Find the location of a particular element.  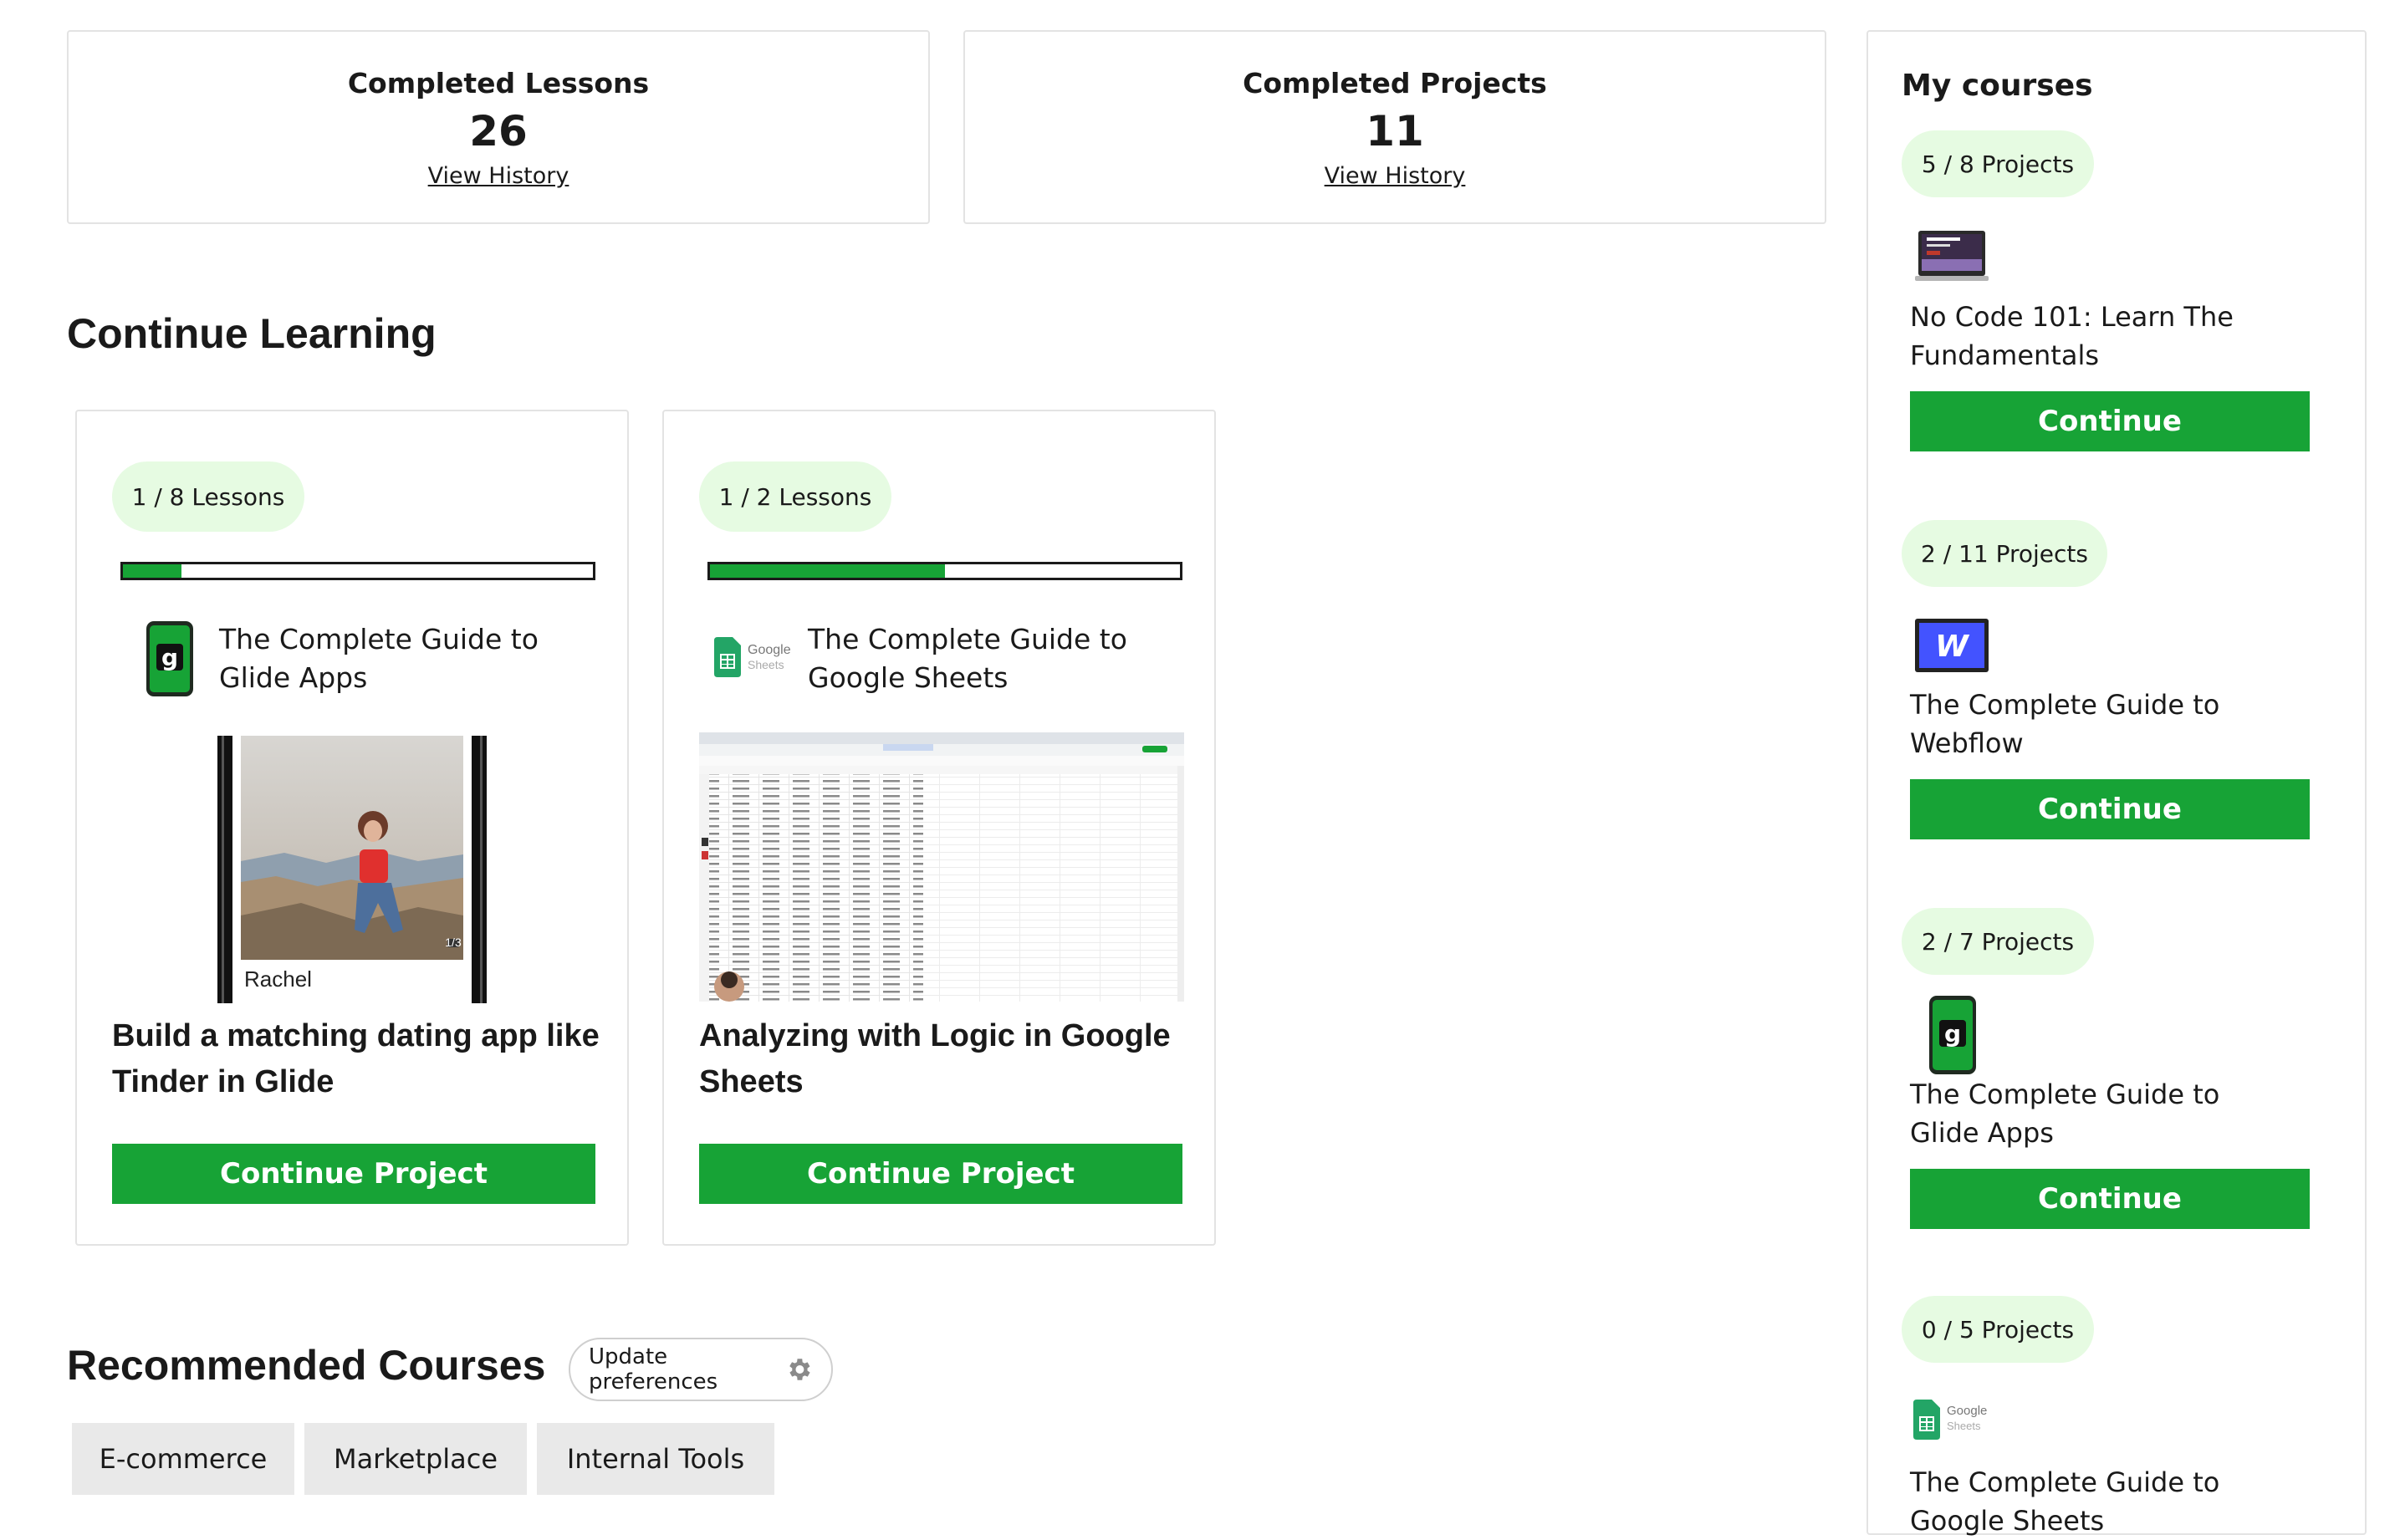

webflow-icon: W is located at coordinates (1952, 645).